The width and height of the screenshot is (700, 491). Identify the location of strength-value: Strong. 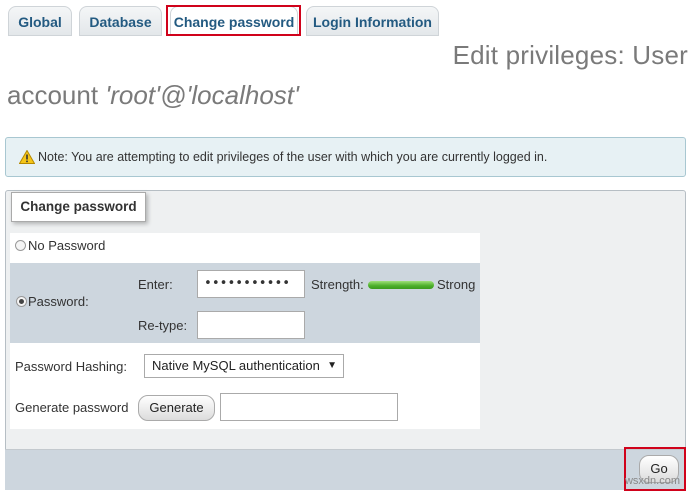
(456, 284).